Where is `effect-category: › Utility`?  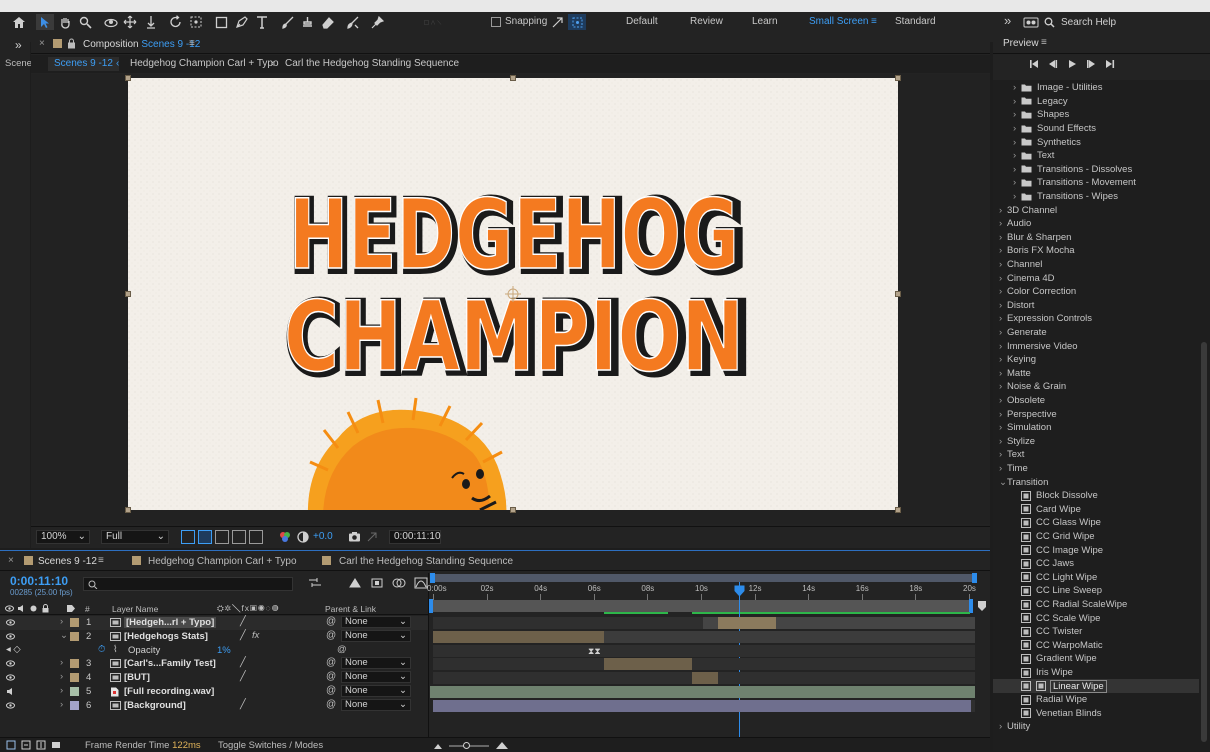 effect-category: › Utility is located at coordinates (1011, 727).